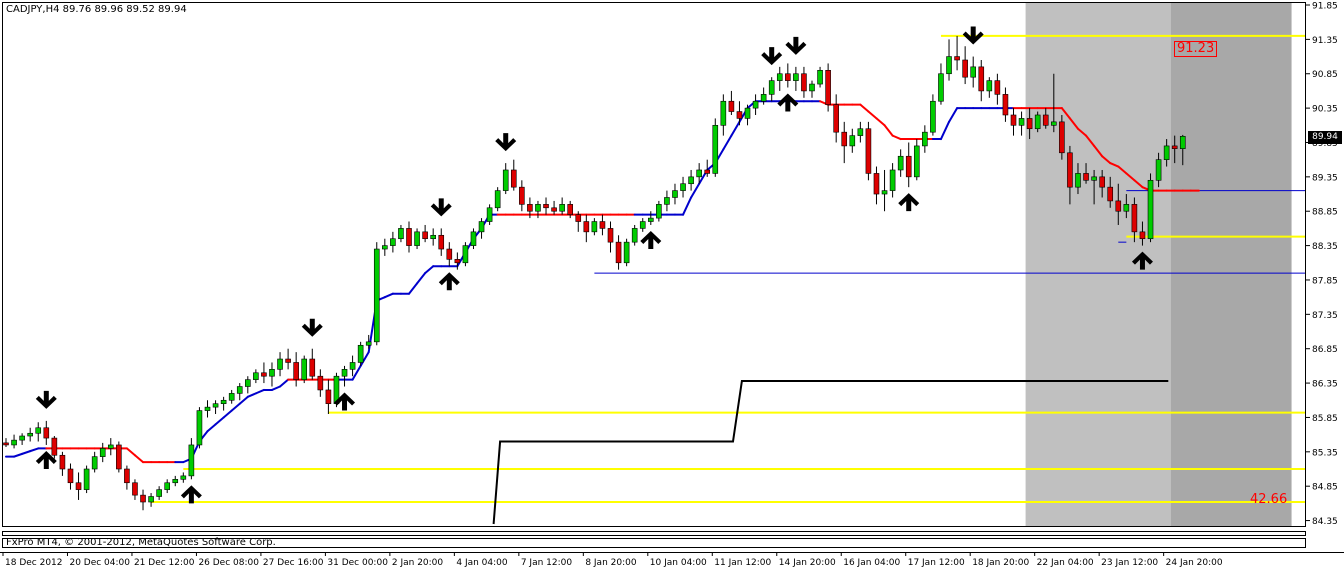 This screenshot has height=568, width=1344. Describe the element at coordinates (1325, 419) in the screenshot. I see `y-tick-label: 85.85` at that location.